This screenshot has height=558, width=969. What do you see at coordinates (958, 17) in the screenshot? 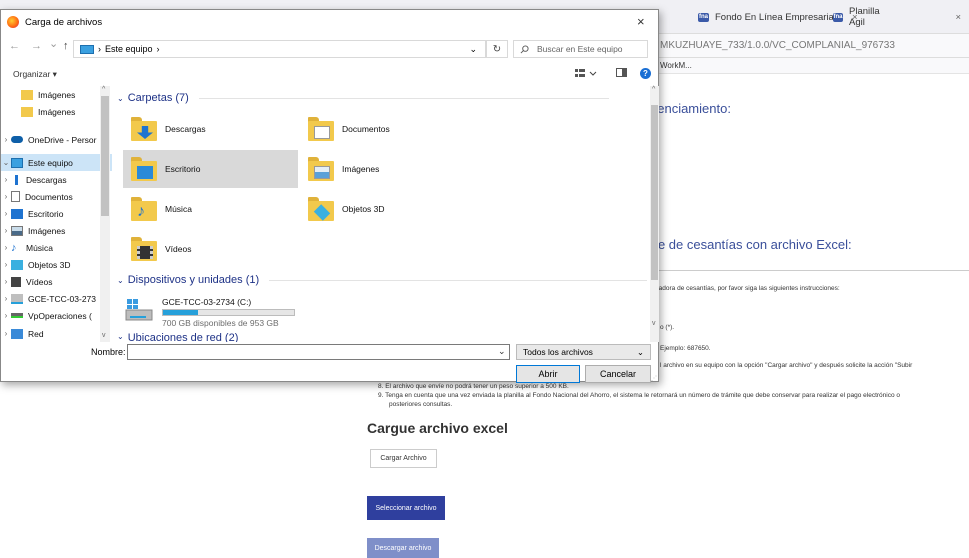
I see `tab-close-icon: ×` at bounding box center [958, 17].